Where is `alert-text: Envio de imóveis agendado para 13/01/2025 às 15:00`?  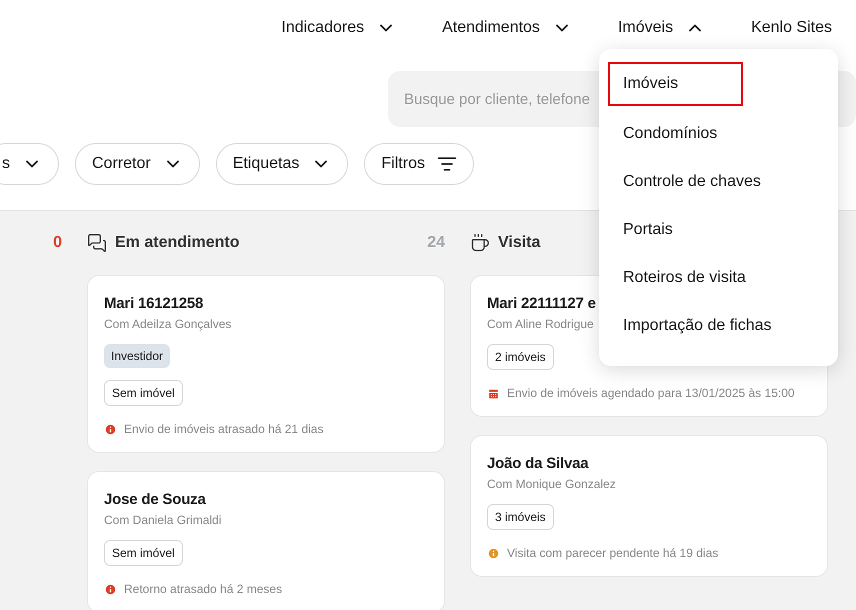 alert-text: Envio de imóveis agendado para 13/01/2025 às 15:00 is located at coordinates (651, 393).